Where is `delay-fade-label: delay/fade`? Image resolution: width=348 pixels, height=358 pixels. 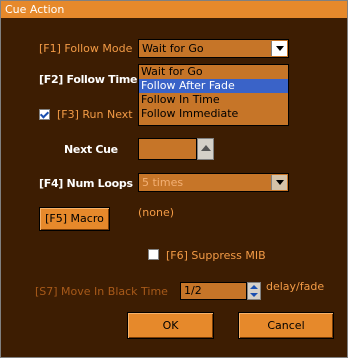
delay-fade-label: delay/fade is located at coordinates (295, 286).